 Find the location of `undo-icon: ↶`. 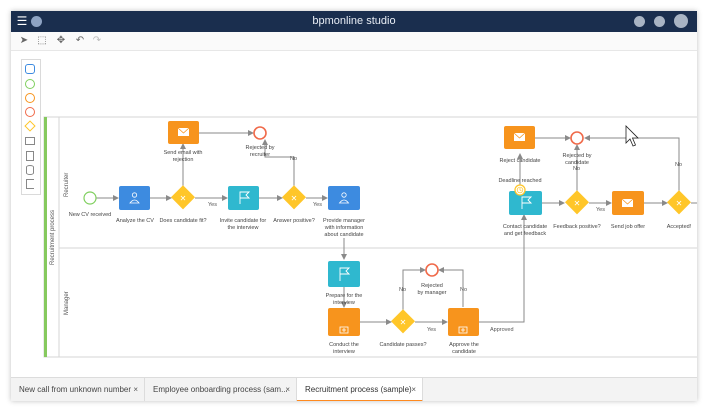

undo-icon: ↶ is located at coordinates (80, 41).